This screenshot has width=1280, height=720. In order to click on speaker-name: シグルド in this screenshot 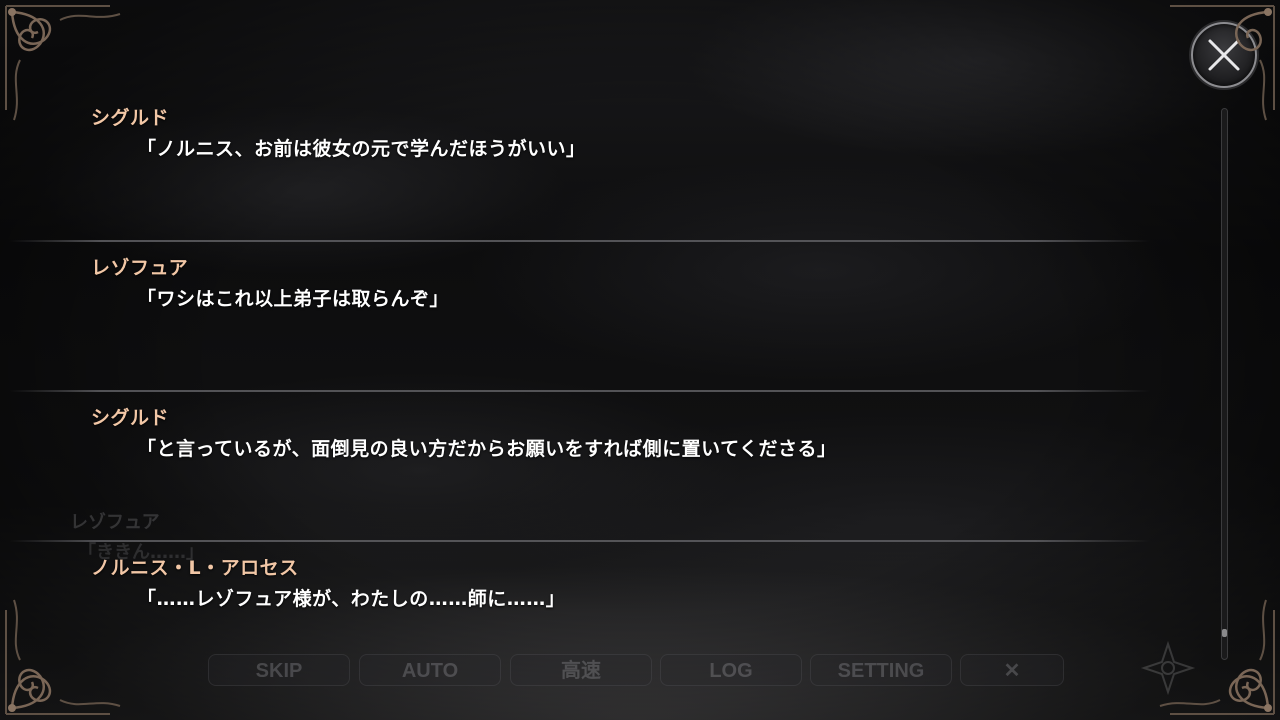, I will do `click(130, 418)`.